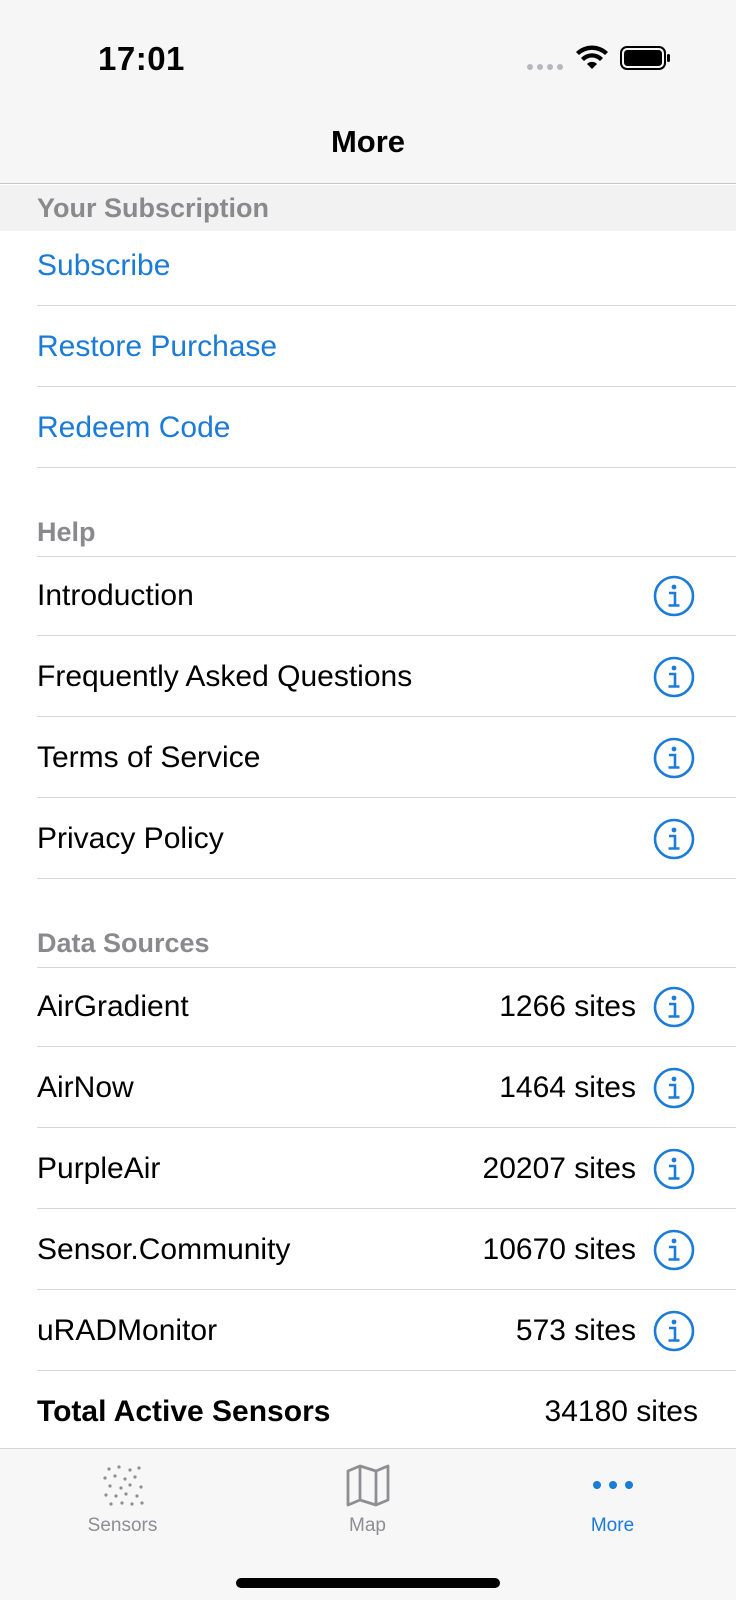 The width and height of the screenshot is (736, 1600). Describe the element at coordinates (367, 1525) in the screenshot. I see `tab-label: Map` at that location.